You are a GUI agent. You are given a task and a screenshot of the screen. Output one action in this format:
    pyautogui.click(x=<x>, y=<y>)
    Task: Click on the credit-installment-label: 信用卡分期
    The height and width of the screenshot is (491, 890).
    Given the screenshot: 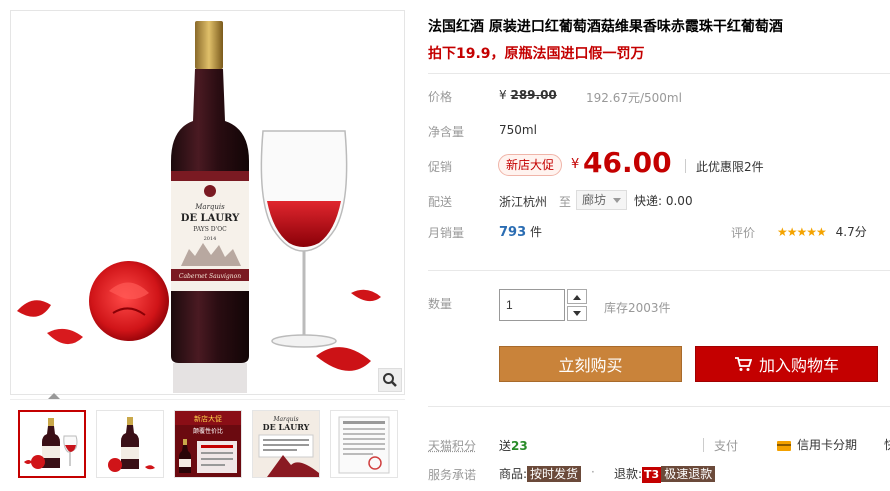 What is the action you would take?
    pyautogui.click(x=827, y=445)
    